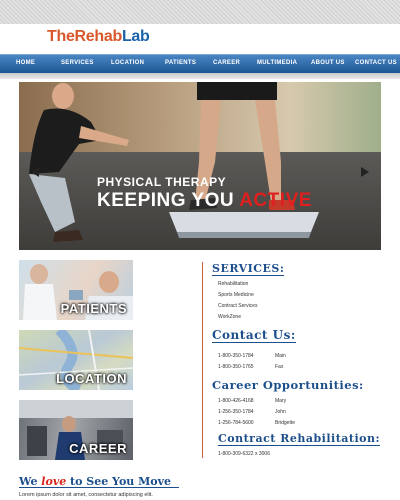 The height and width of the screenshot is (500, 400). I want to click on contact-label: Main, so click(280, 356).